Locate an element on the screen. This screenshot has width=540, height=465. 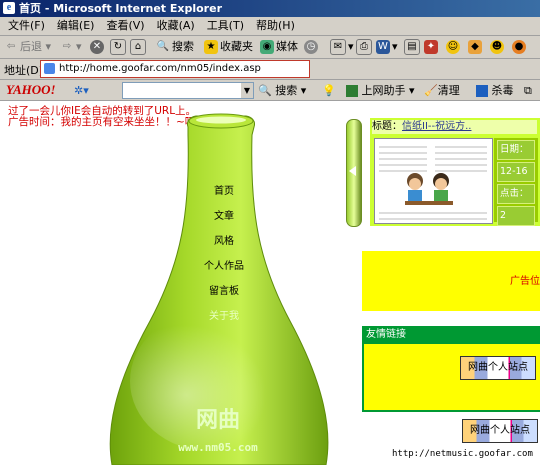
nav-guestbook: 留言板 is located at coordinates (224, 291).